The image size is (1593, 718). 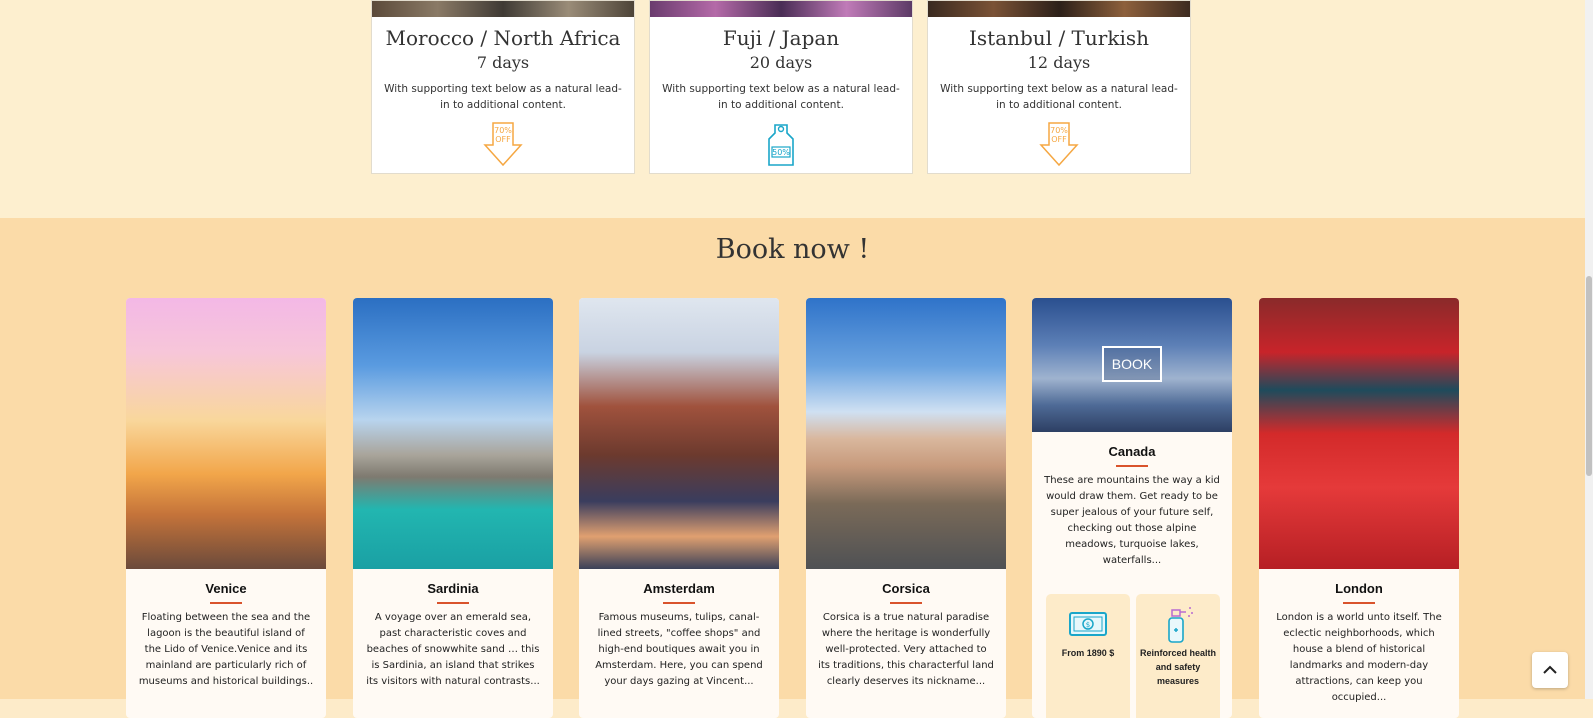 I want to click on deal-title: Morocco / North Africa, so click(x=503, y=38).